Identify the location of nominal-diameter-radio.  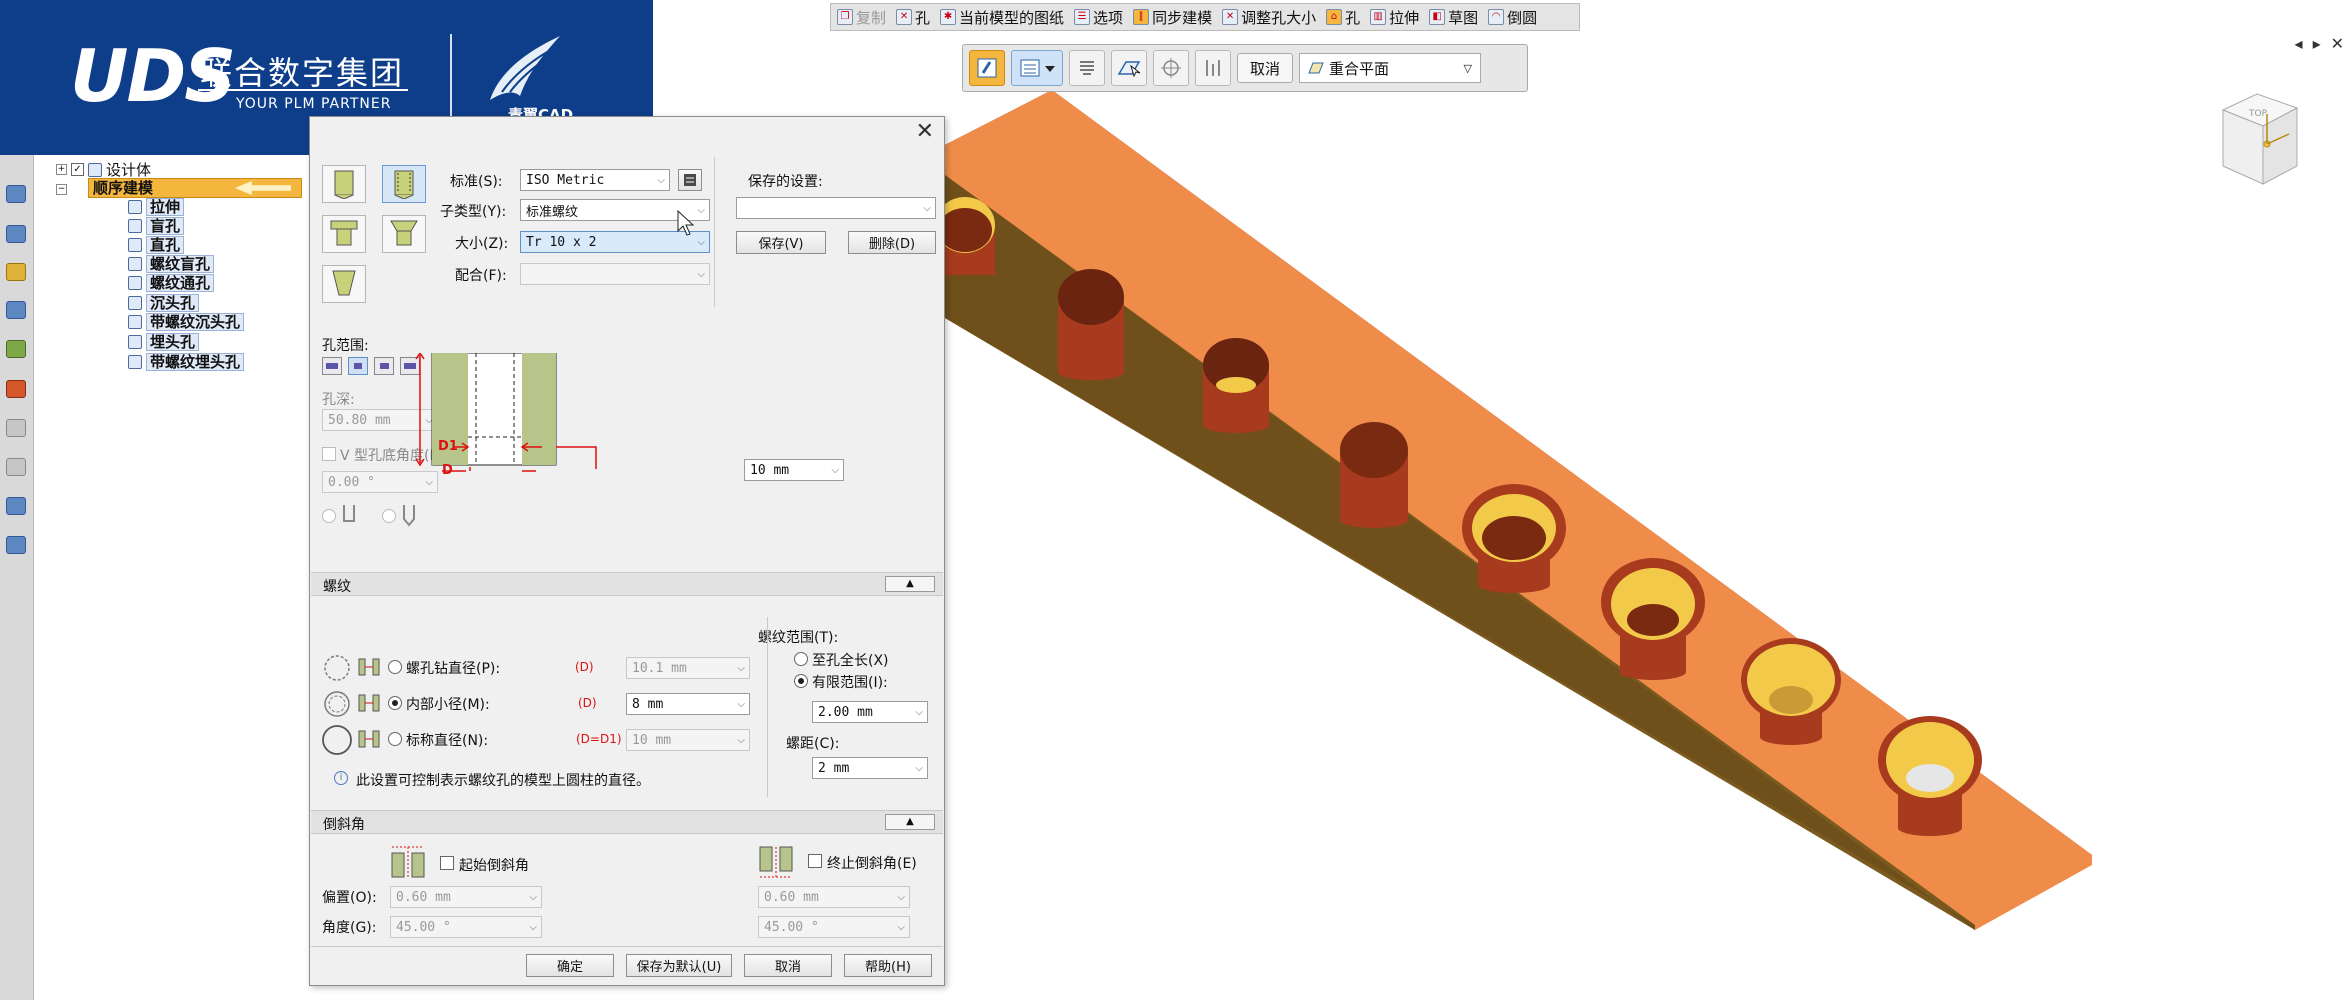
(395, 739).